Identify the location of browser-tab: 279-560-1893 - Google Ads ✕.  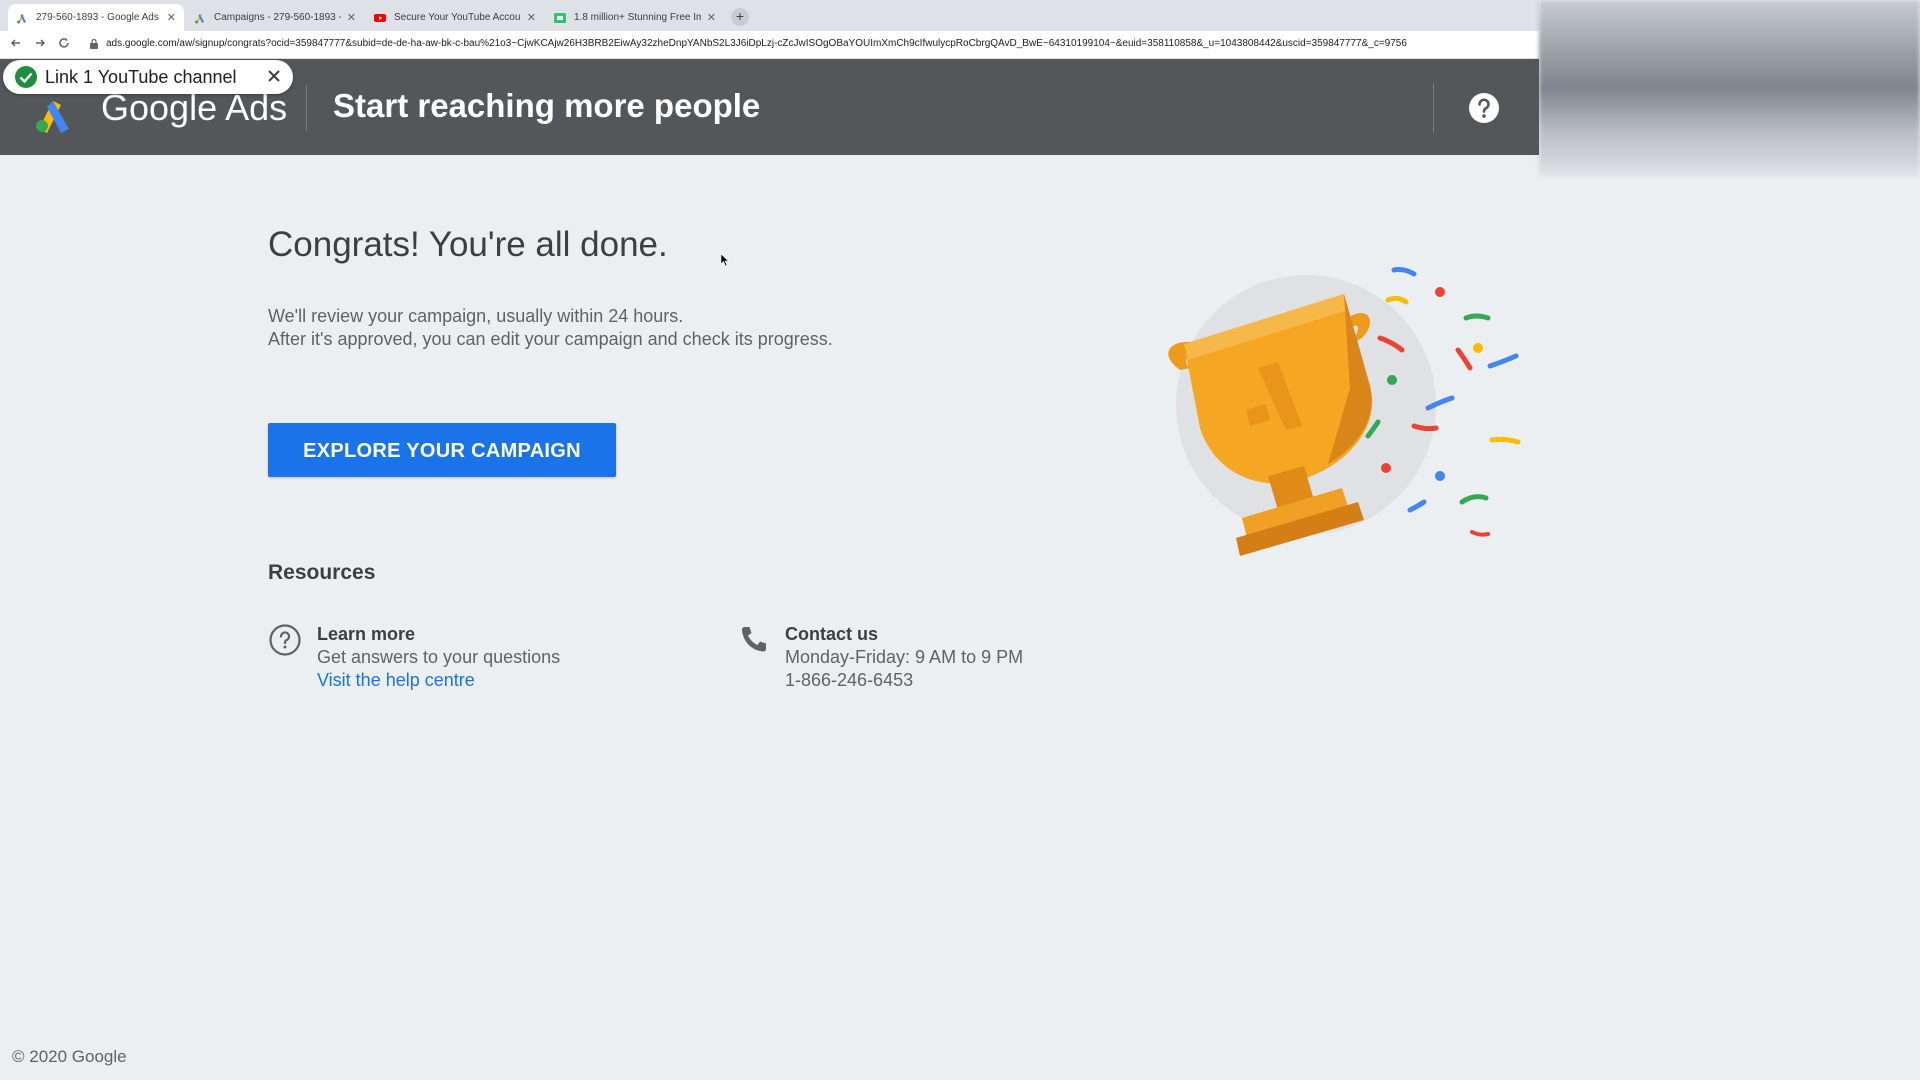
(96, 17).